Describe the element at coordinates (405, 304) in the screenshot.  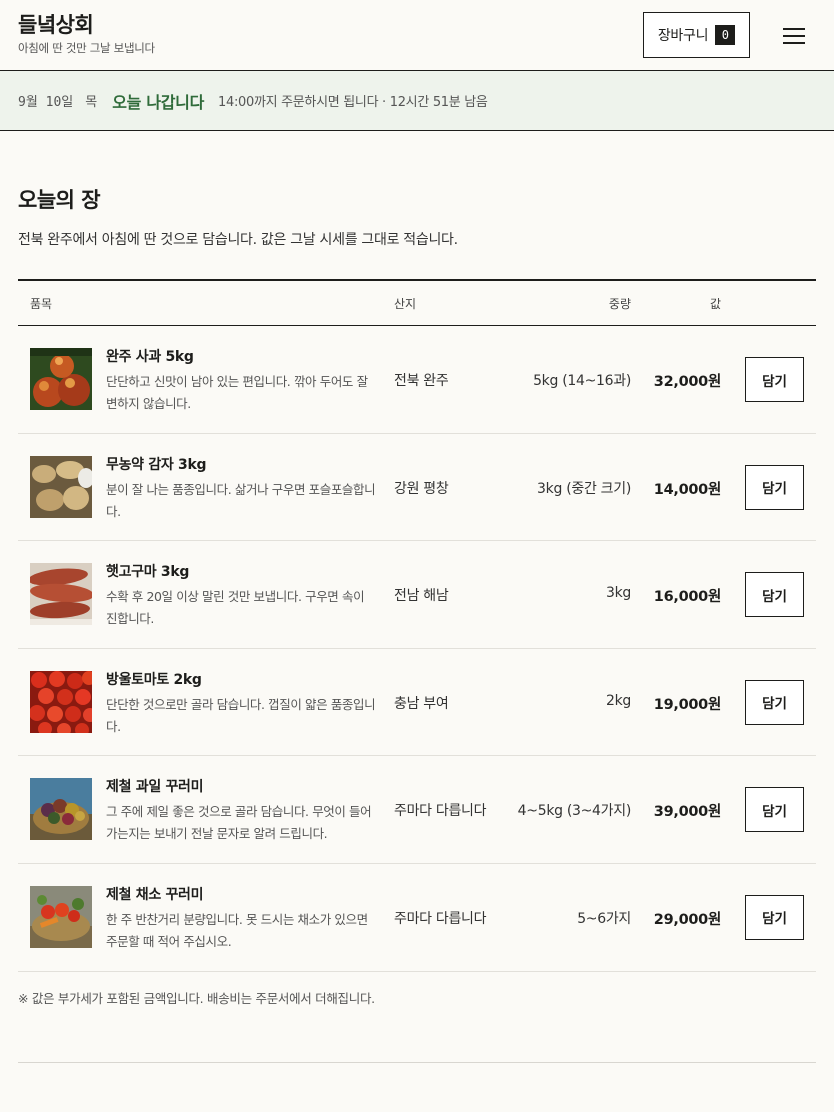
I see `header-origin: 산지` at that location.